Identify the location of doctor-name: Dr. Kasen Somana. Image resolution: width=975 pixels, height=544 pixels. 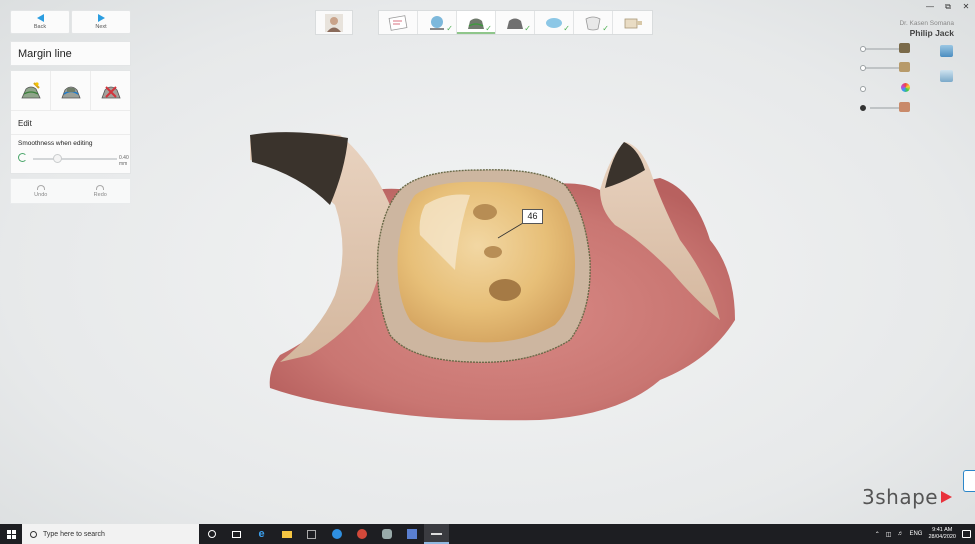
(926, 23).